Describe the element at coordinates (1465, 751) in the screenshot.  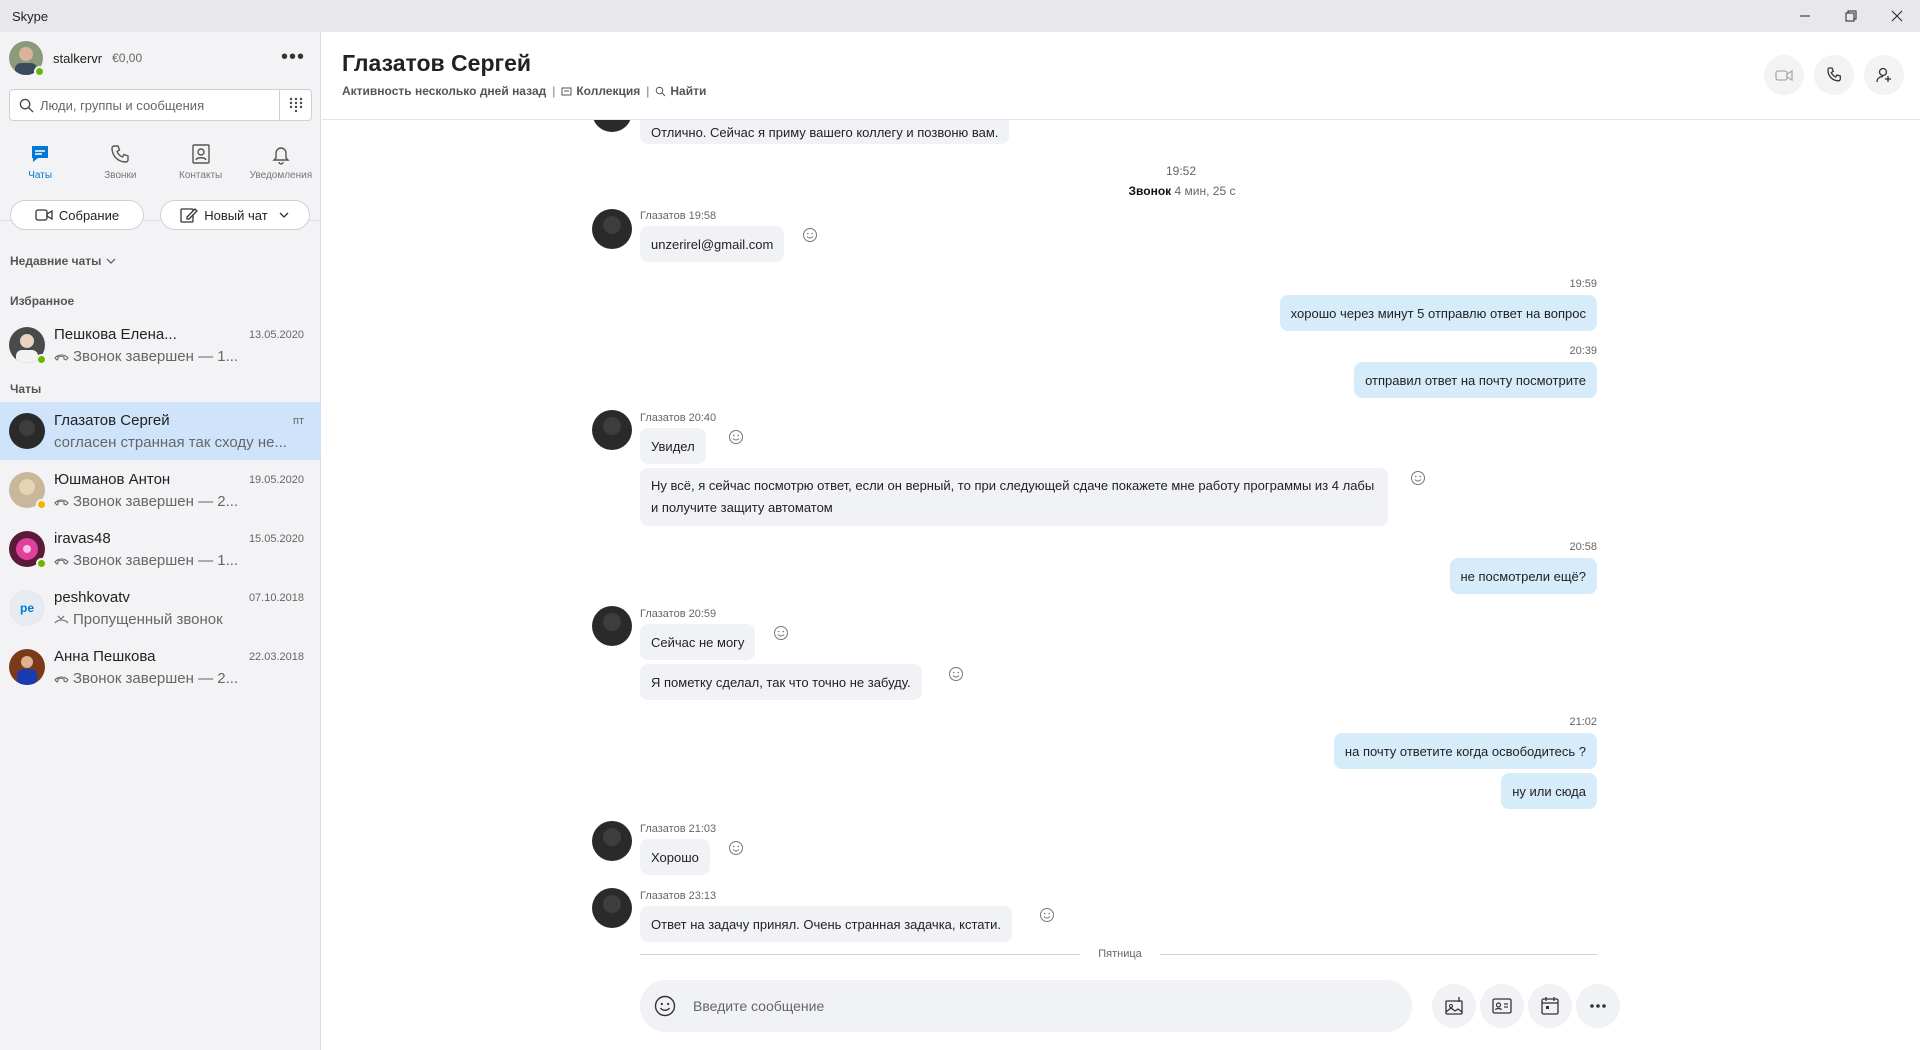
I see `message-bubble: на почту ответите когда освободитесь ?` at that location.